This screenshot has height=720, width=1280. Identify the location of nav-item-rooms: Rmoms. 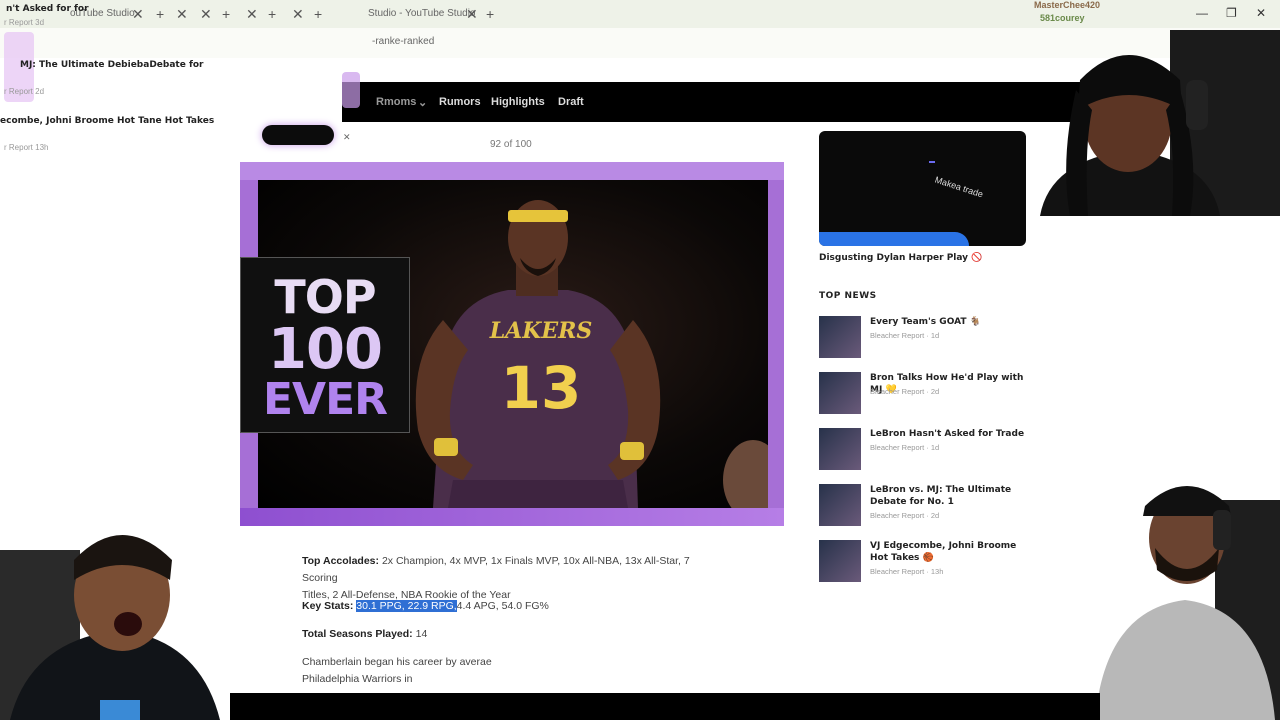
(396, 102).